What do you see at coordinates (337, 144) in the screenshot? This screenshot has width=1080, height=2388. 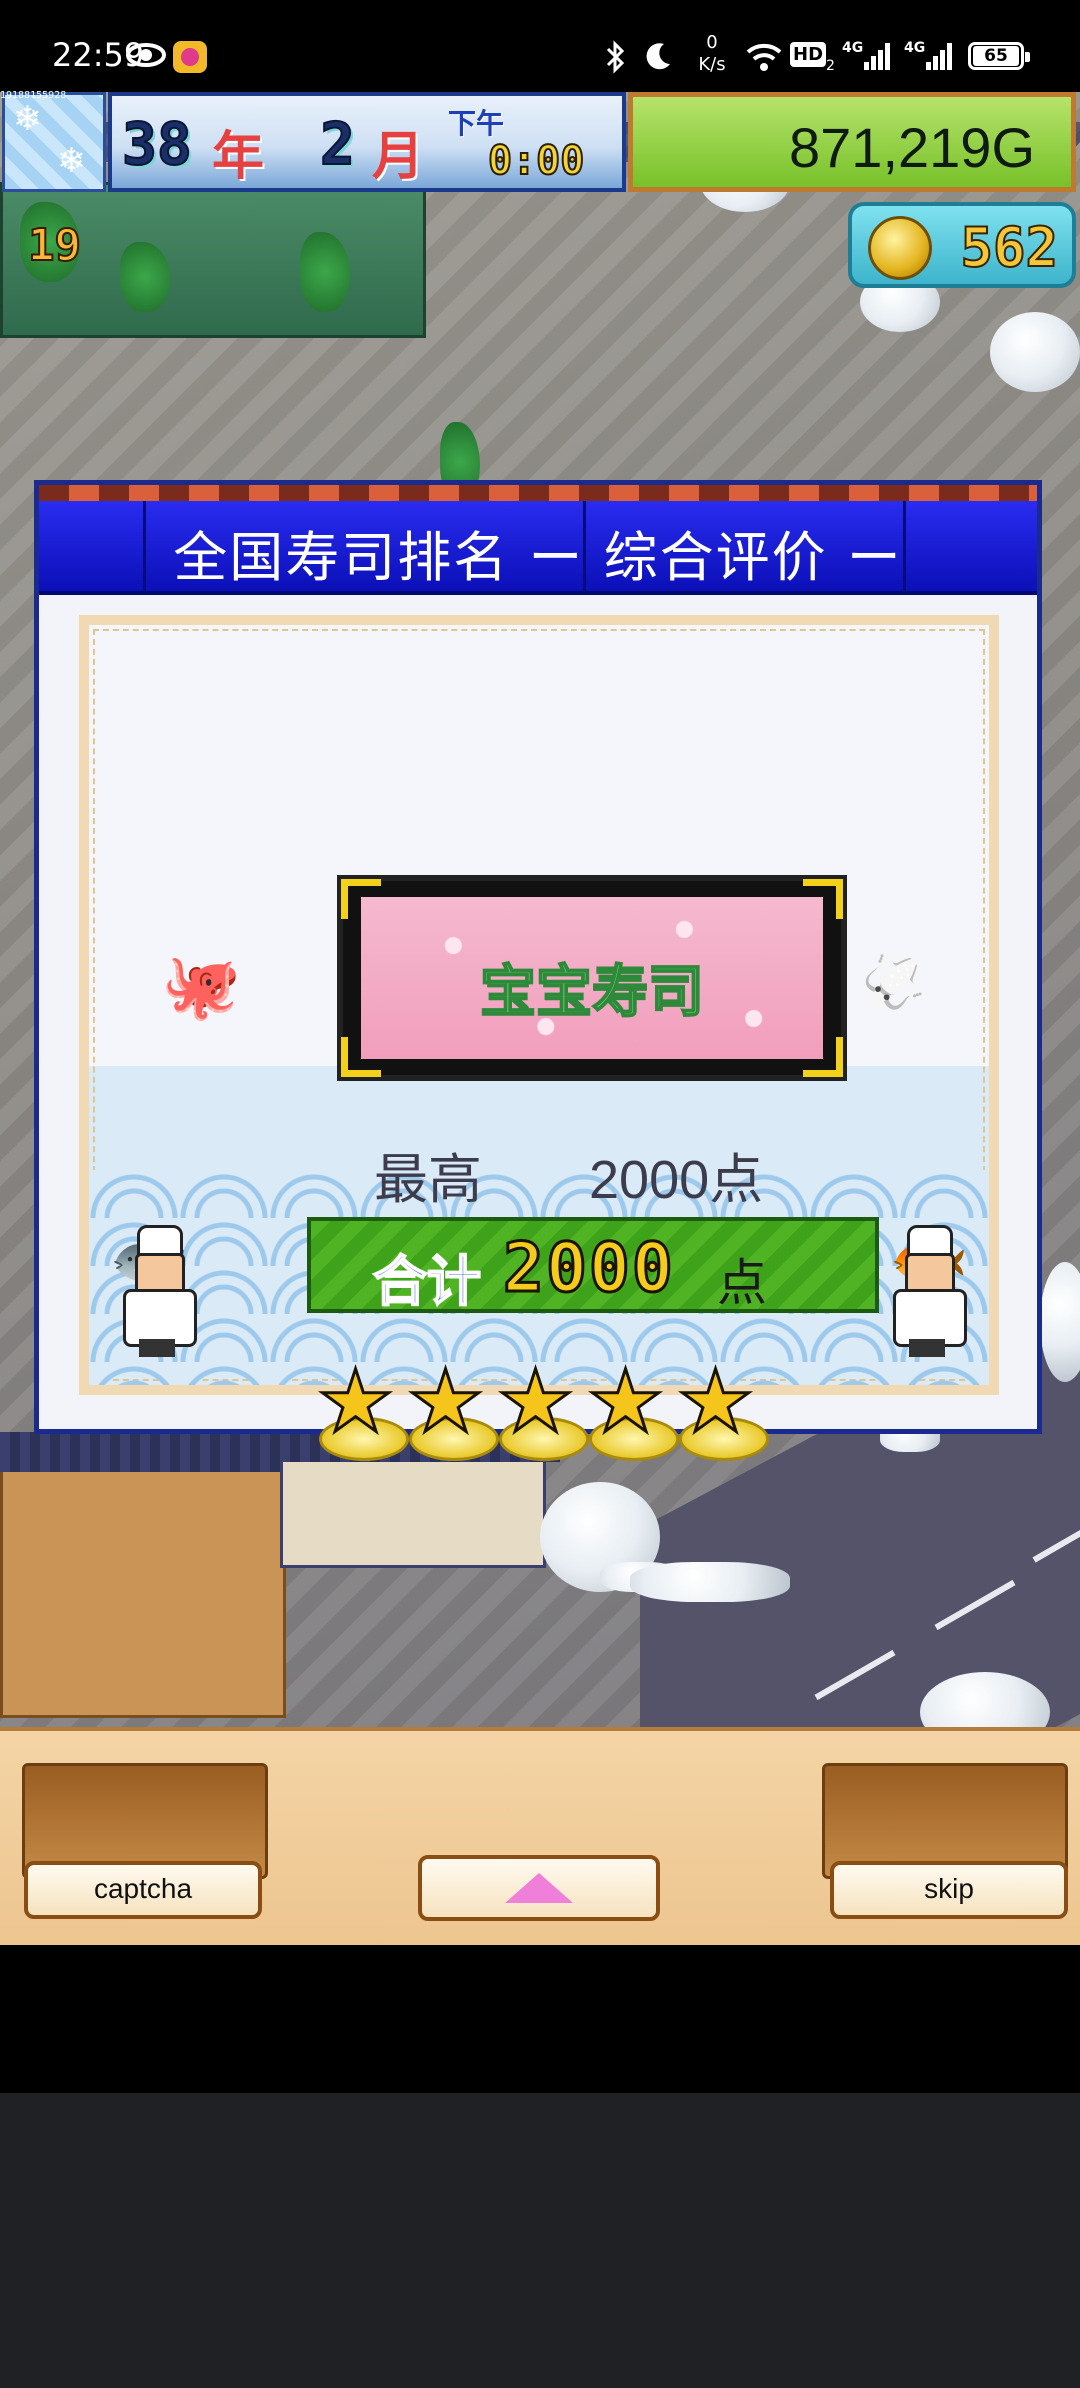 I see `month-number: 2` at bounding box center [337, 144].